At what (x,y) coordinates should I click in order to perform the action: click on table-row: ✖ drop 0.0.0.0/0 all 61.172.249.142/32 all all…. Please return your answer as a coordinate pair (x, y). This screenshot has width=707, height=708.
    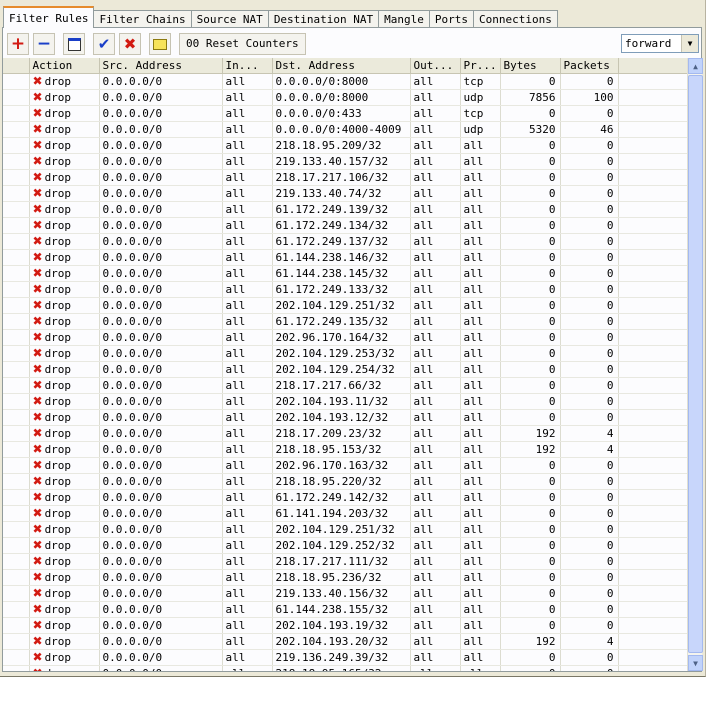
    Looking at the image, I should click on (345, 497).